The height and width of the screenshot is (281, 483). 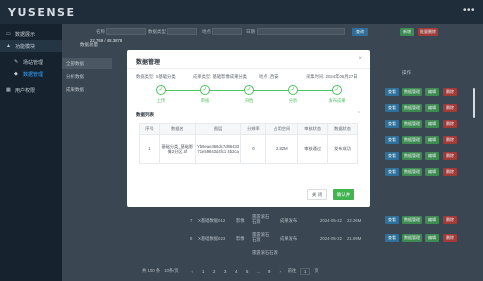 What do you see at coordinates (331, 220) in the screenshot?
I see `row-date: 2024-05-22` at bounding box center [331, 220].